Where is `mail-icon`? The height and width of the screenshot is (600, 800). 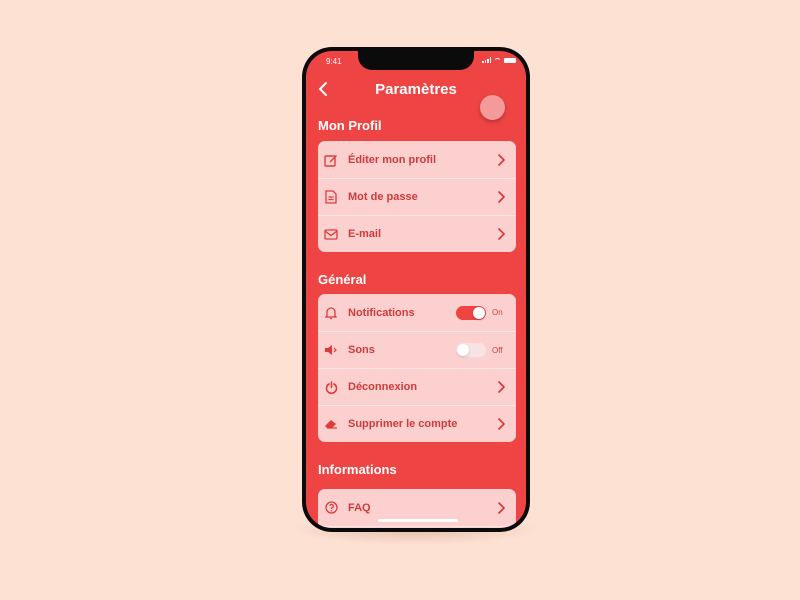 mail-icon is located at coordinates (331, 234).